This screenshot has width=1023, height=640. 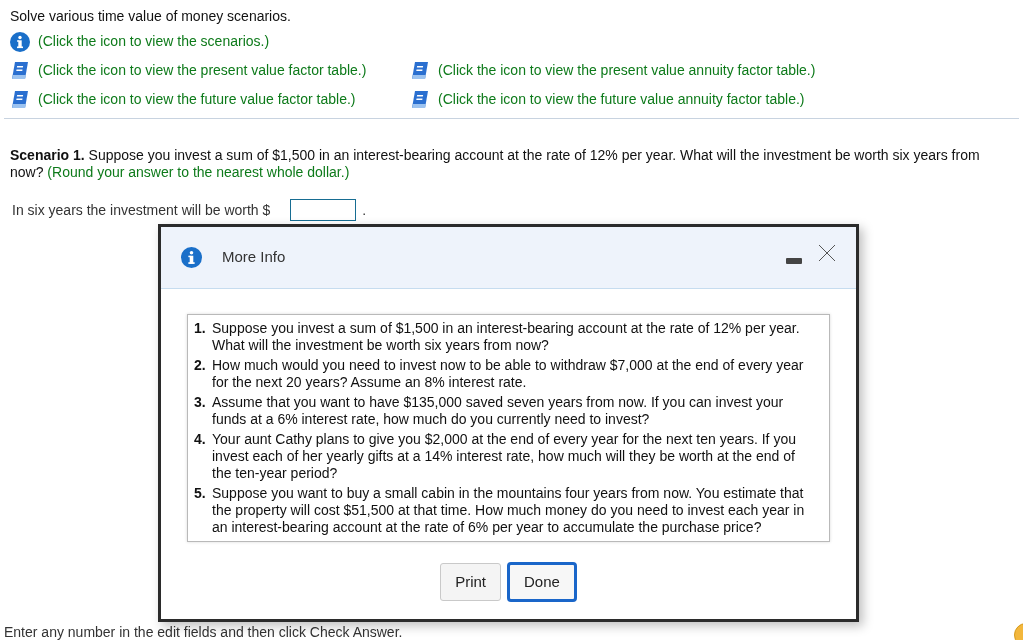 I want to click on item-number: 3., so click(x=200, y=403).